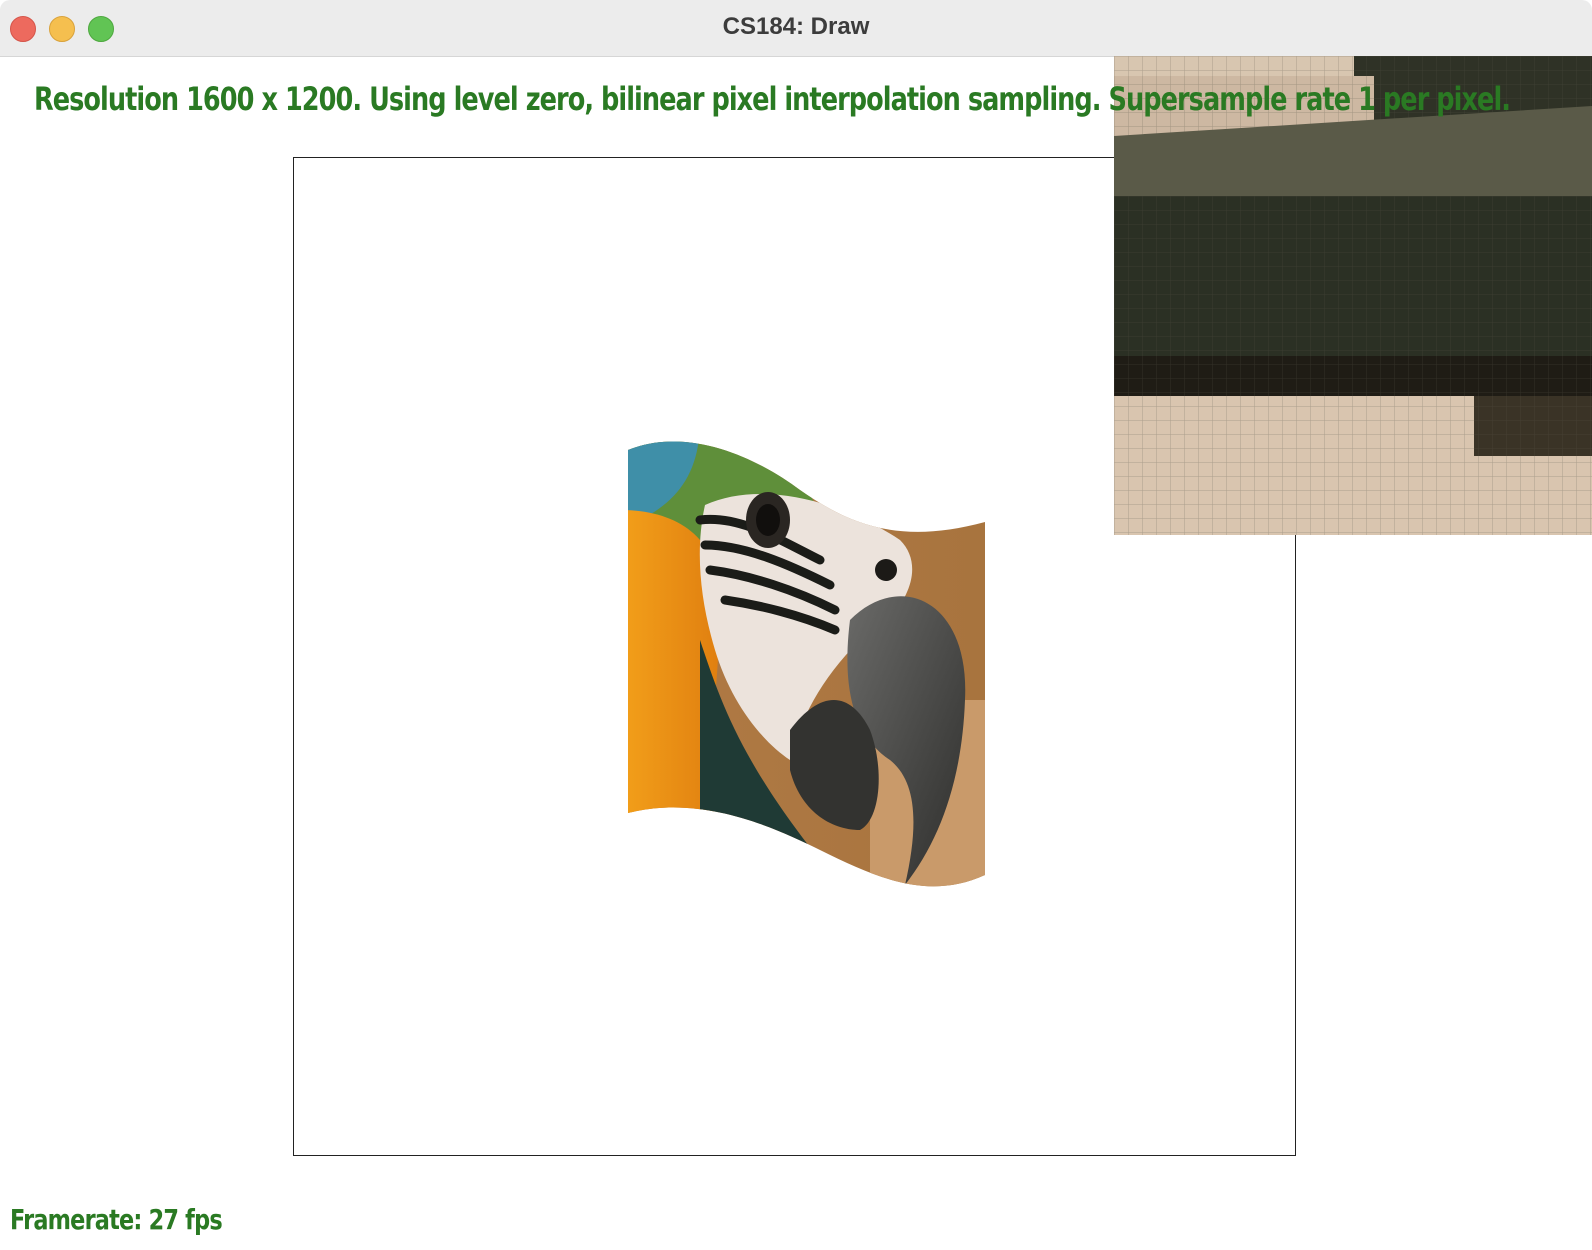  What do you see at coordinates (116, 1219) in the screenshot?
I see `framerate-label: Framerate: 27 fps` at bounding box center [116, 1219].